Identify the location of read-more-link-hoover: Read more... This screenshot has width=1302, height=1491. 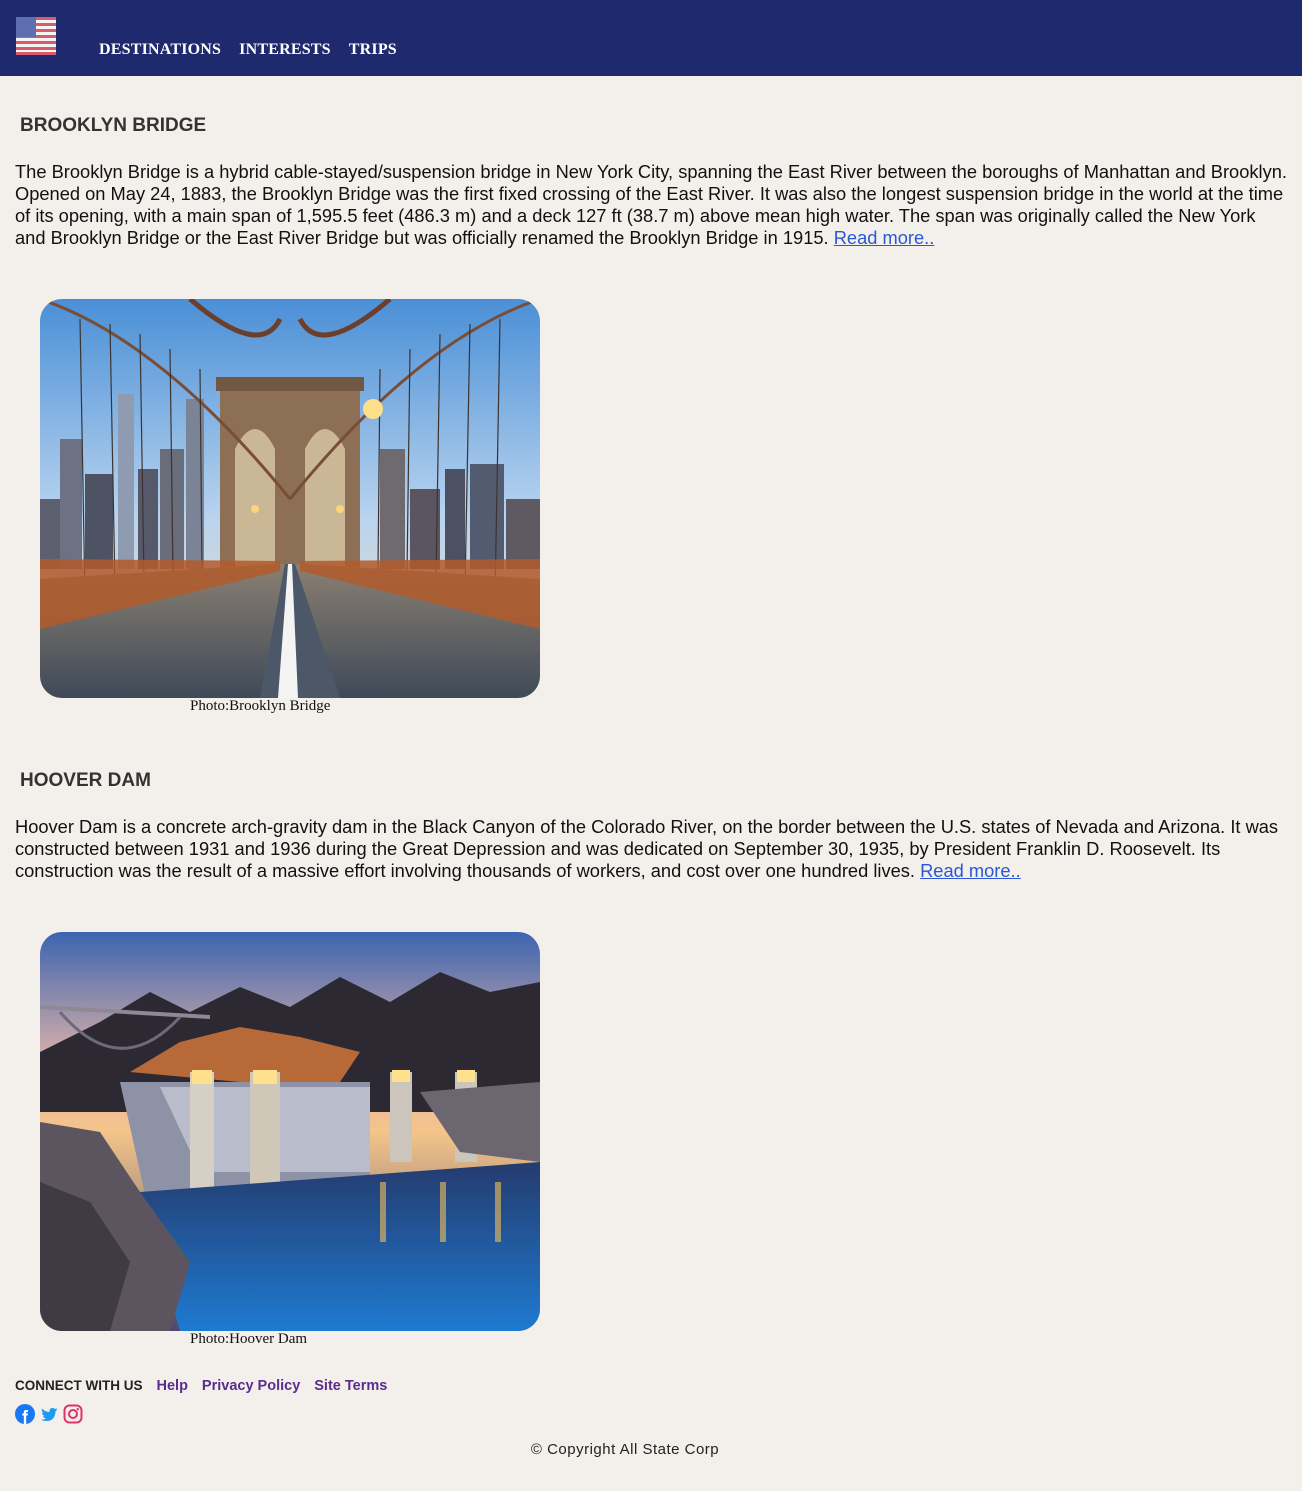
(970, 870).